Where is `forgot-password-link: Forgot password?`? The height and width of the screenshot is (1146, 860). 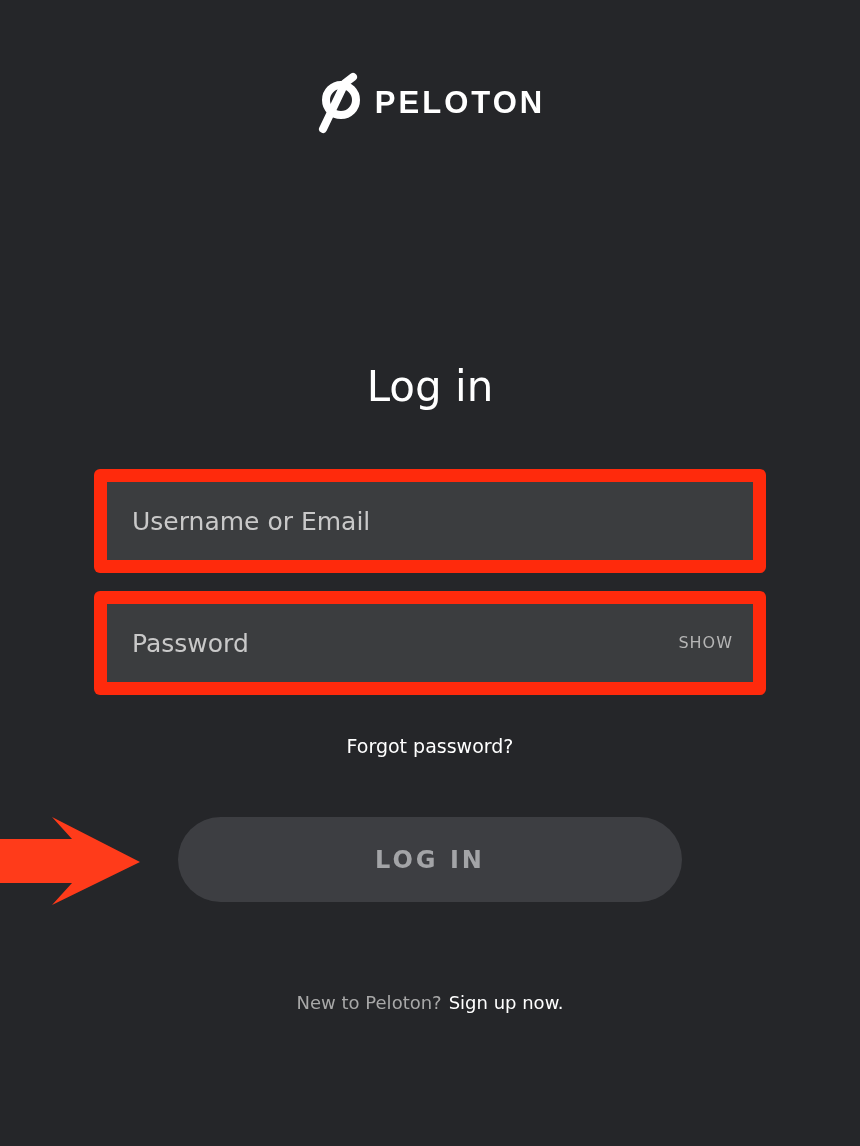 forgot-password-link: Forgot password? is located at coordinates (430, 746).